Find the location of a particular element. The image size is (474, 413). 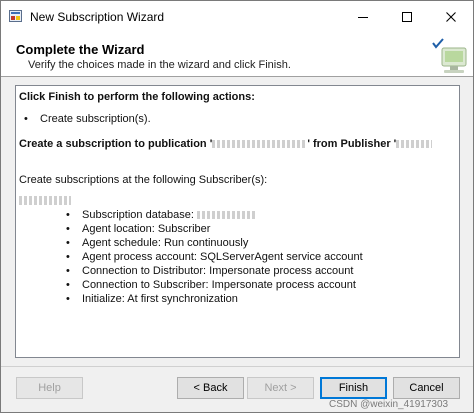

maximize-button is located at coordinates (407, 16).